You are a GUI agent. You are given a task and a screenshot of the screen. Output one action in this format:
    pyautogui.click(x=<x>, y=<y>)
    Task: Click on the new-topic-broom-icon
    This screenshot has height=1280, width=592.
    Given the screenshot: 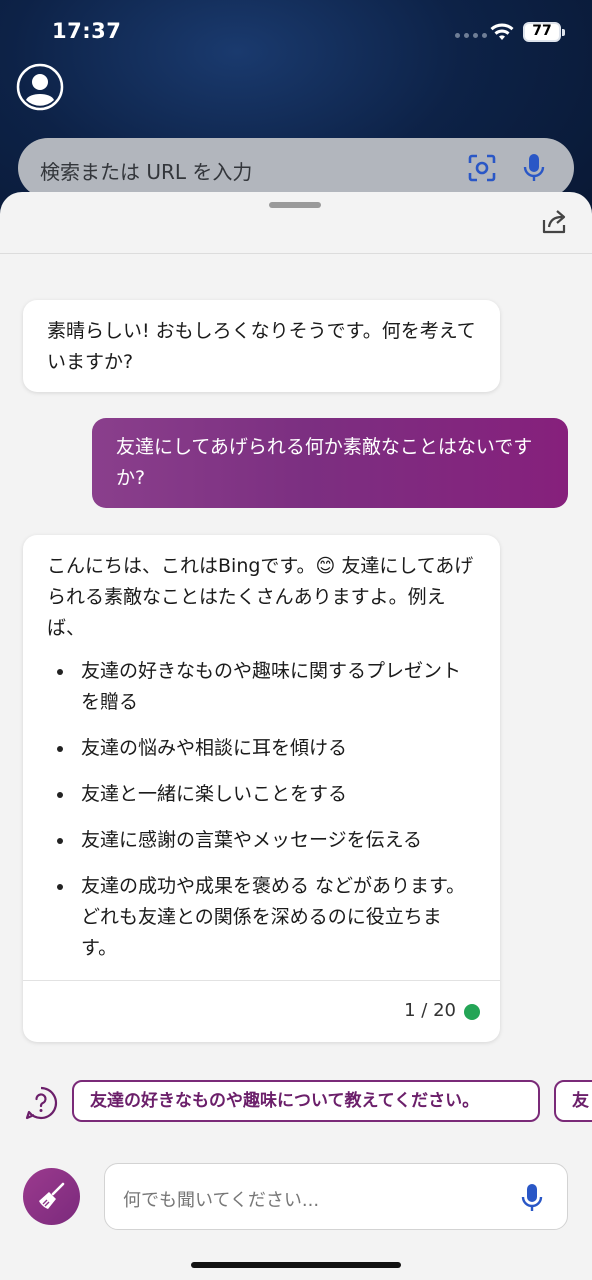 What is the action you would take?
    pyautogui.click(x=52, y=1195)
    